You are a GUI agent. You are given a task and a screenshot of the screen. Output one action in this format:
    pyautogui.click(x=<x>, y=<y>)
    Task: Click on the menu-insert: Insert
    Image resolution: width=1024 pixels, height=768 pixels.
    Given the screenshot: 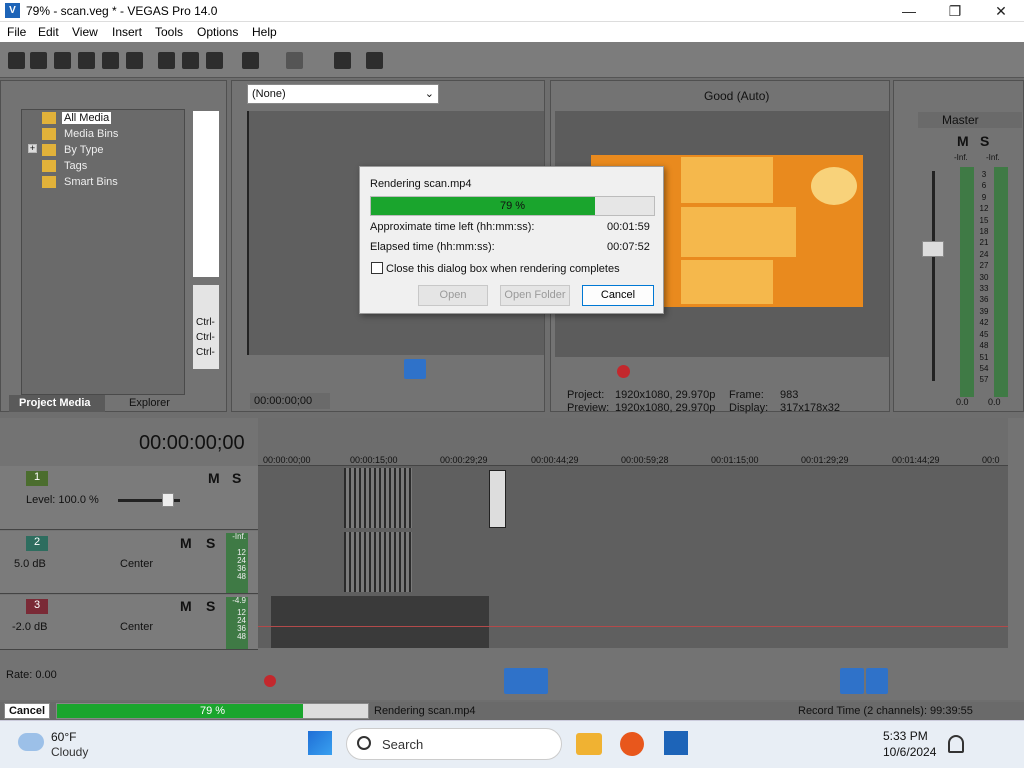 What is the action you would take?
    pyautogui.click(x=127, y=32)
    